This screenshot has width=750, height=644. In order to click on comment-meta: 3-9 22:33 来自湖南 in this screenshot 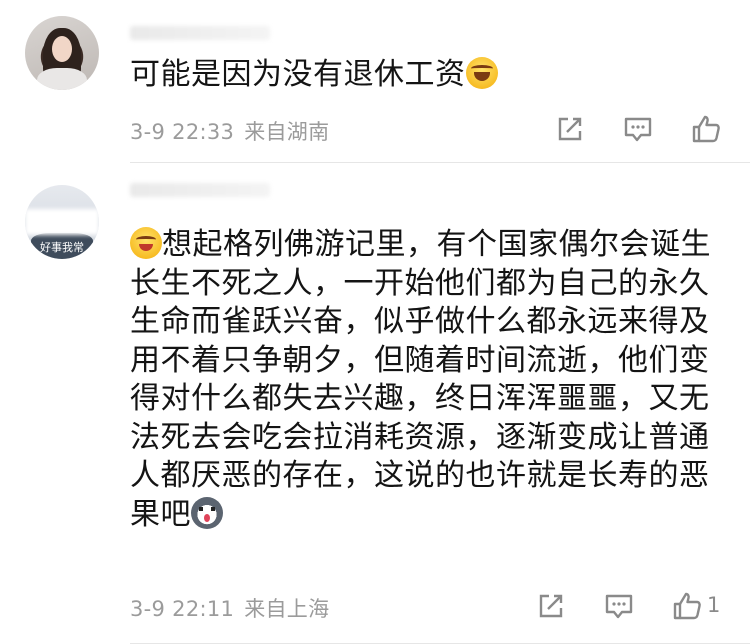, I will do `click(229, 131)`.